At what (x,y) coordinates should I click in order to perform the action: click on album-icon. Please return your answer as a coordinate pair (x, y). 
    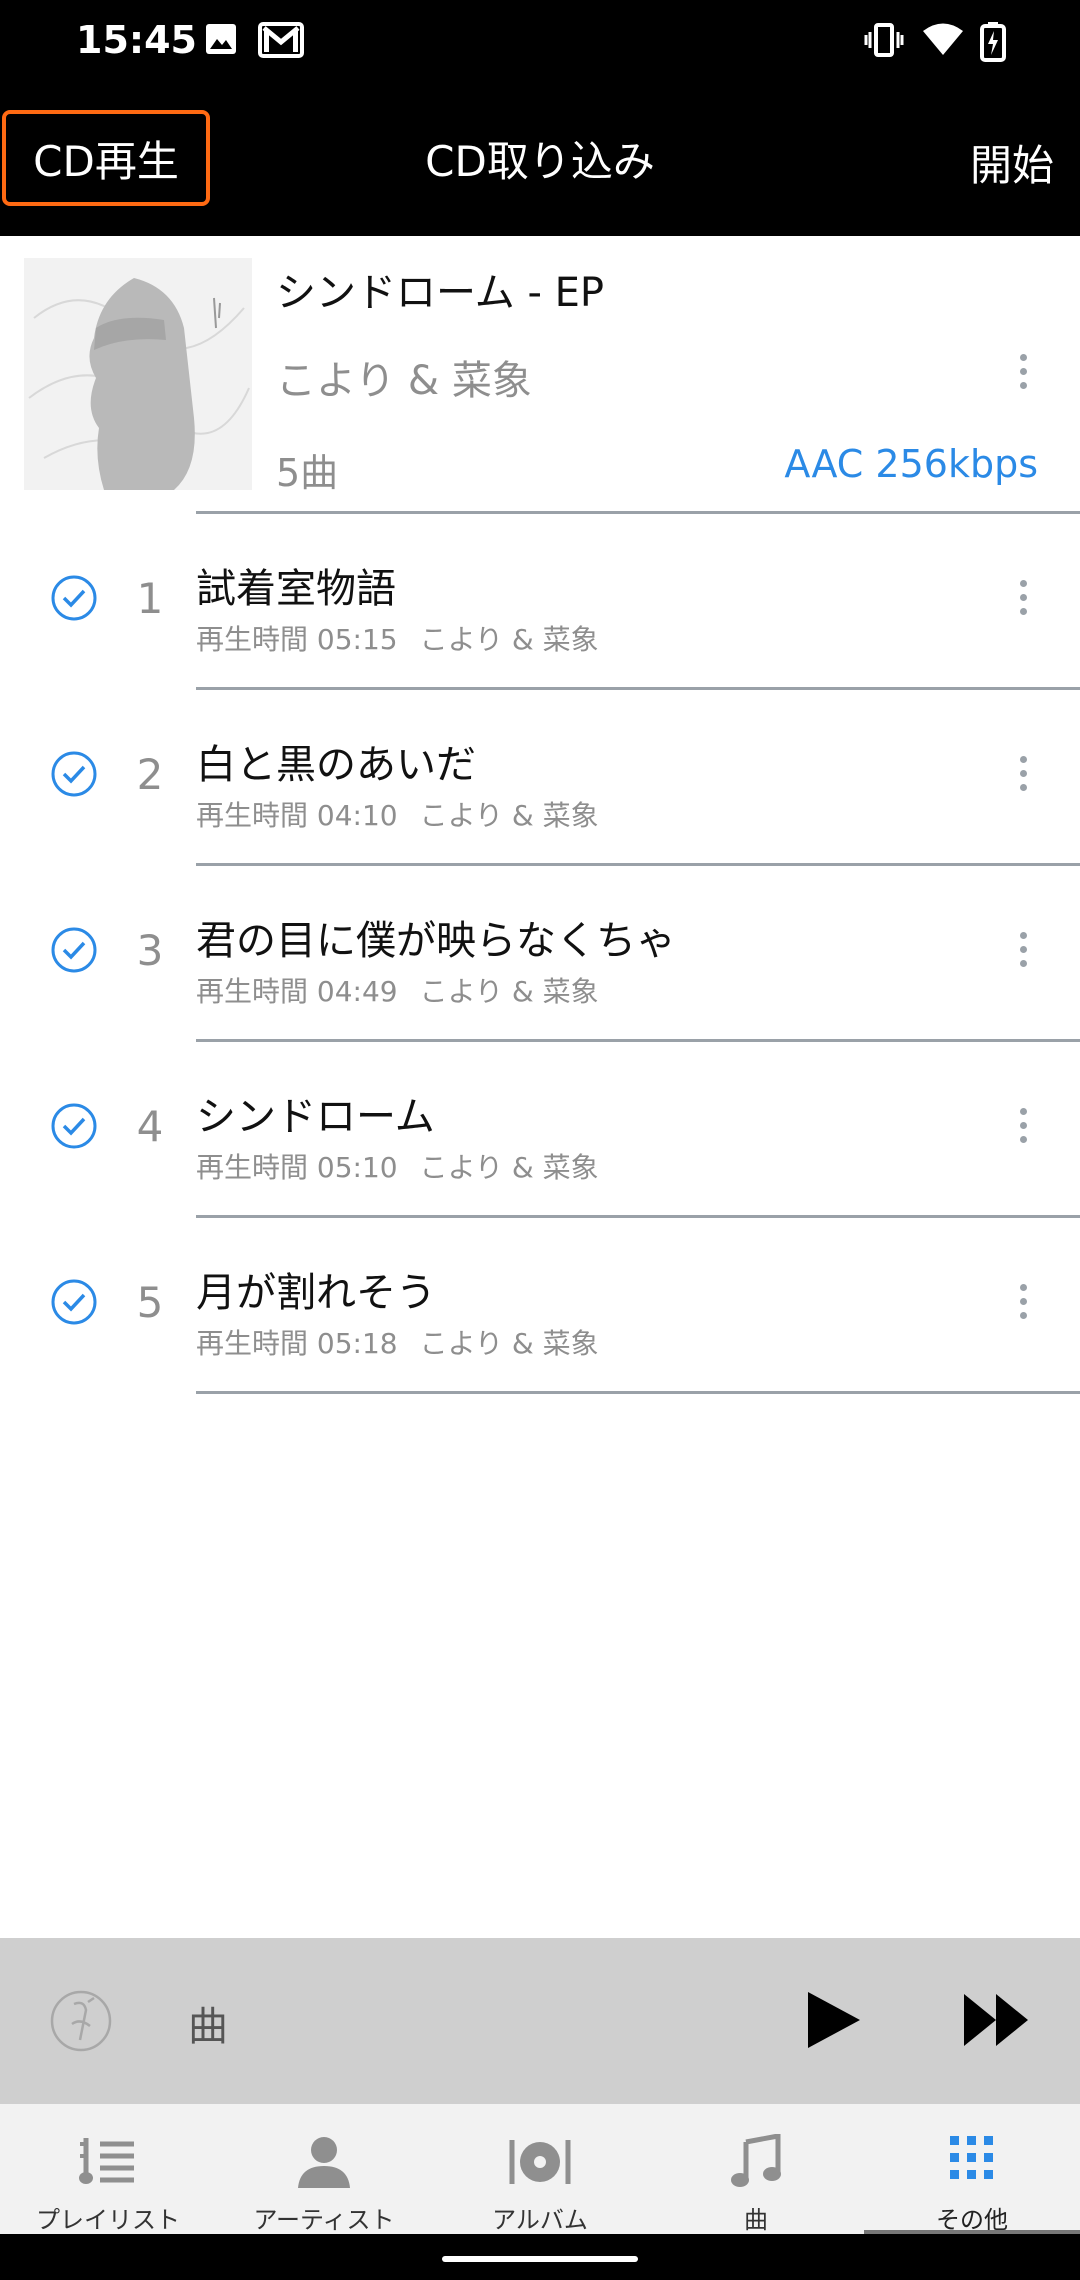
    Looking at the image, I should click on (540, 2162).